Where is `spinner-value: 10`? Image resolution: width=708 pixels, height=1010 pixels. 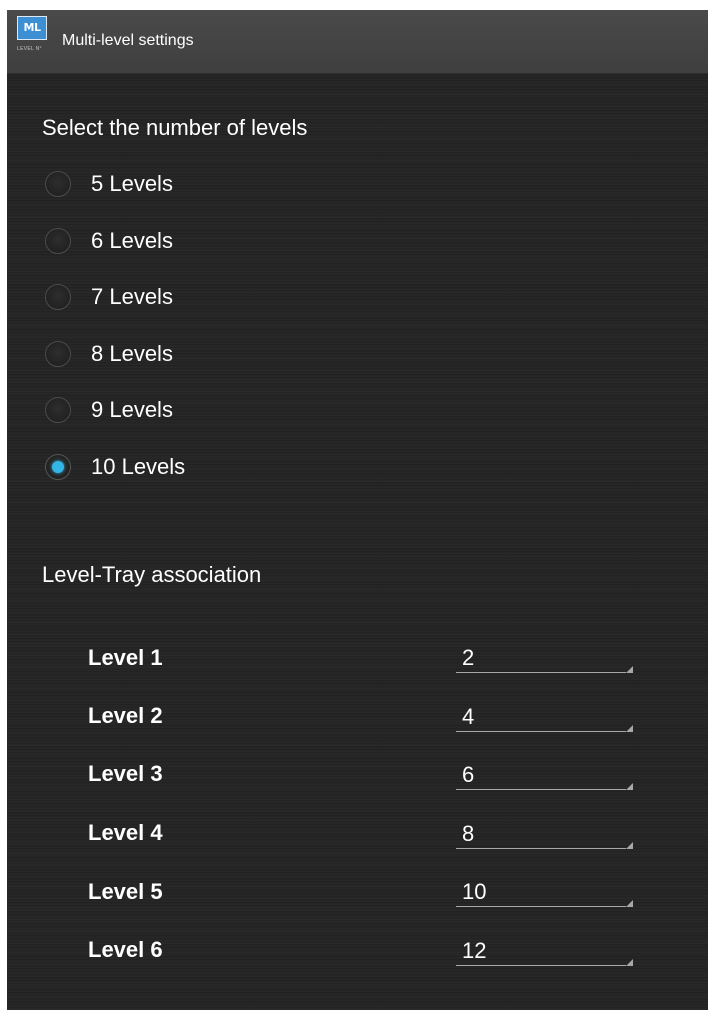 spinner-value: 10 is located at coordinates (474, 891).